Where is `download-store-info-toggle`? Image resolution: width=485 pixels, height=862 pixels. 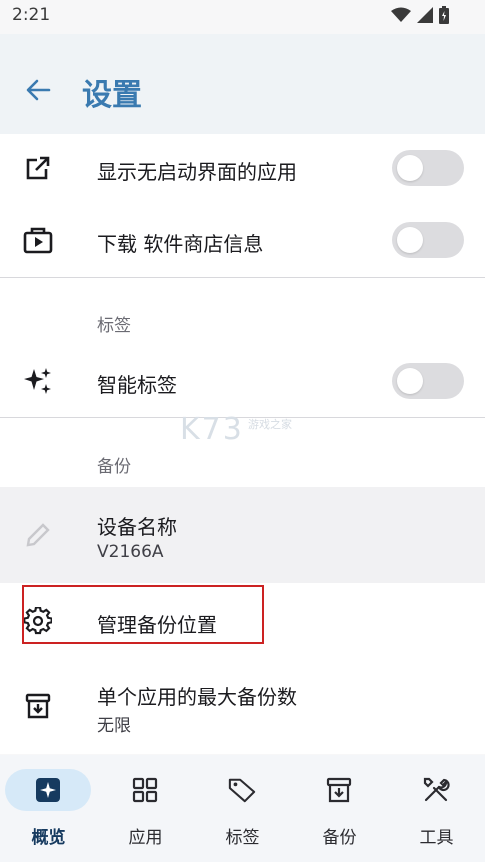 download-store-info-toggle is located at coordinates (428, 240).